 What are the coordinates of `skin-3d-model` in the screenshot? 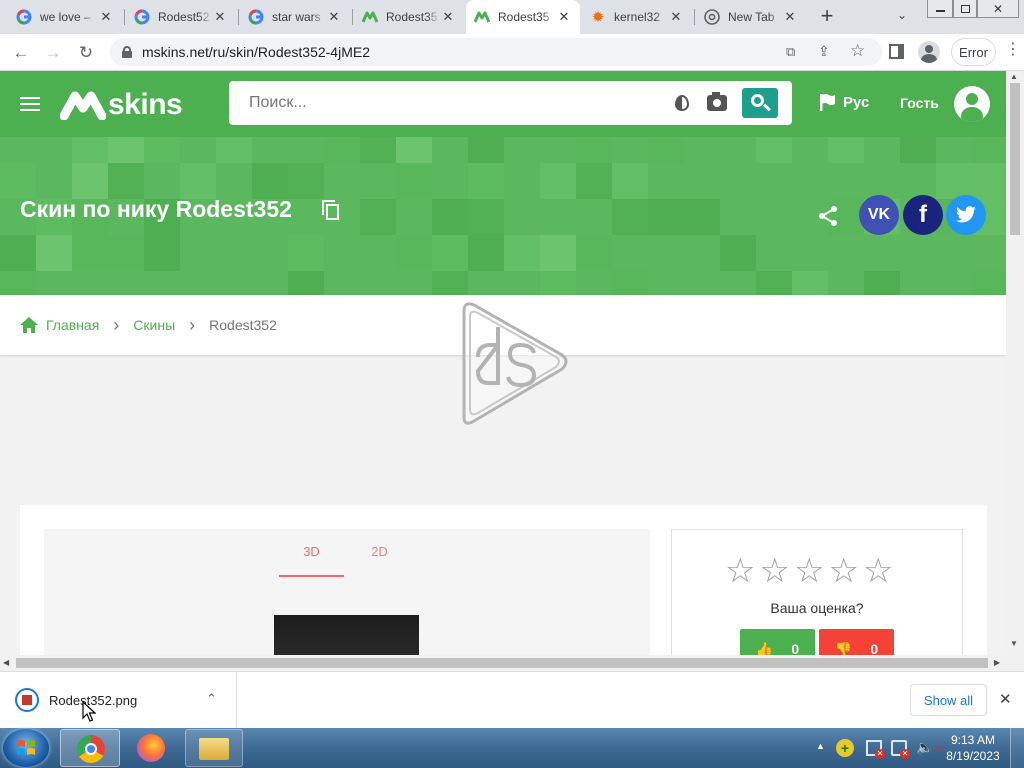 It's located at (346, 635).